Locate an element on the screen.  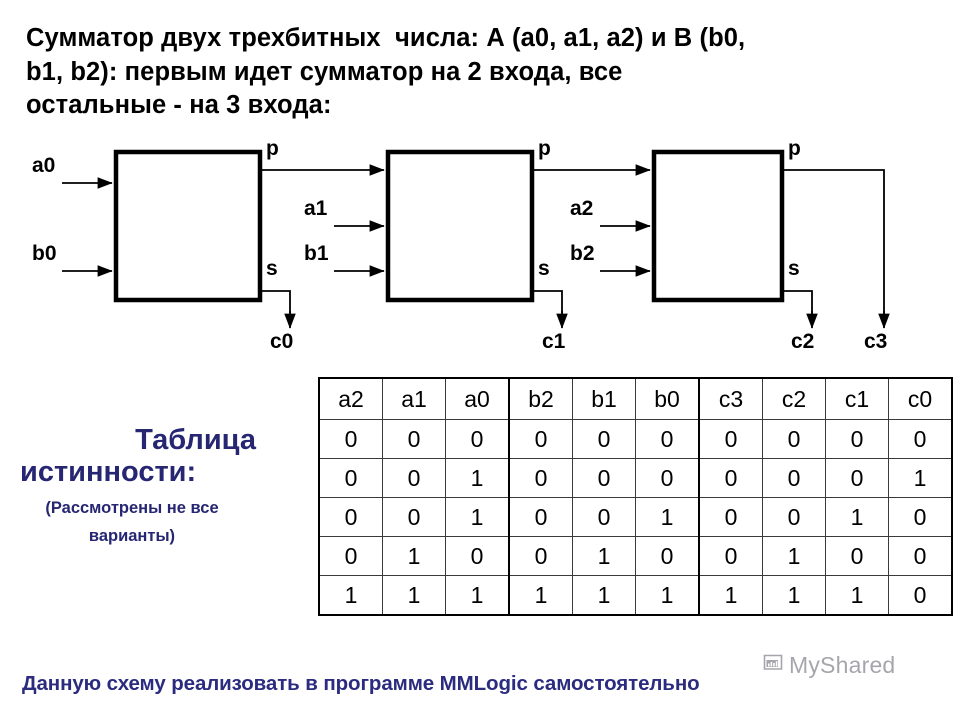
label-p1: p is located at coordinates (272, 148).